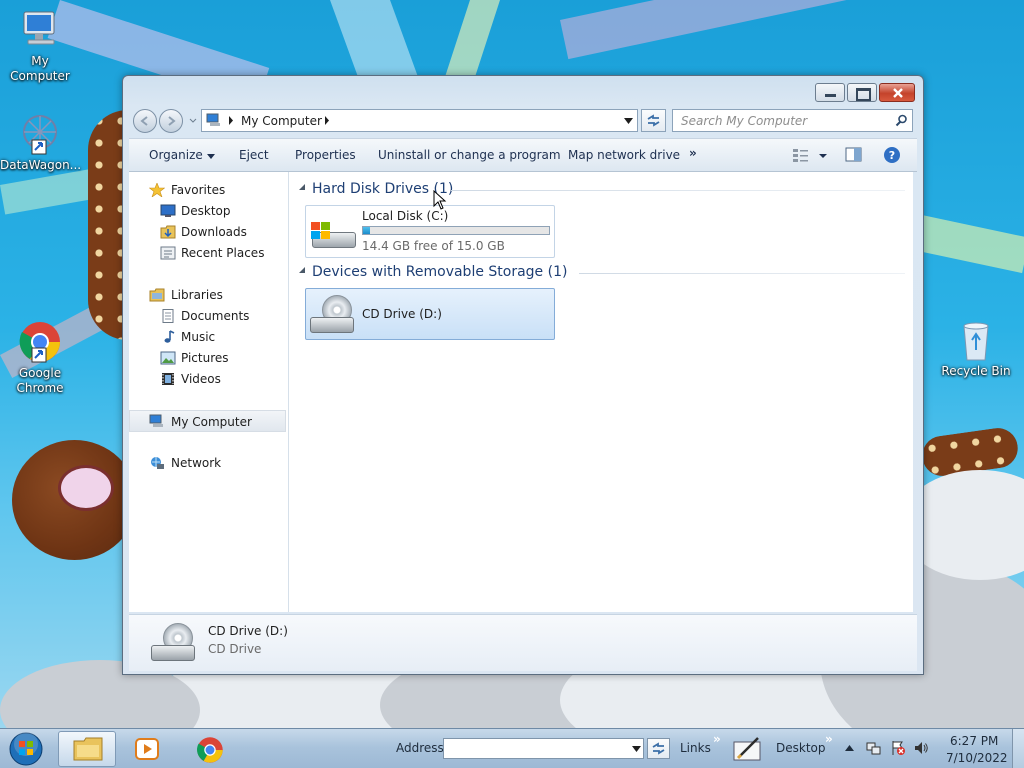 This screenshot has width=1024, height=768. What do you see at coordinates (430, 314) in the screenshot?
I see `drive-tile-cd-drive-d: CD Drive (D:)` at bounding box center [430, 314].